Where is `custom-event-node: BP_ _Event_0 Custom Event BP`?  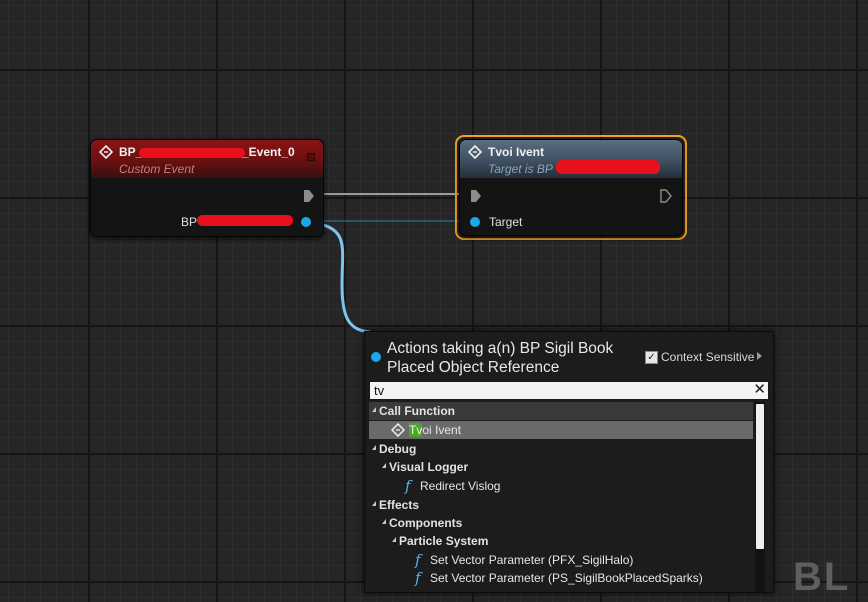 custom-event-node: BP_ _Event_0 Custom Event BP is located at coordinates (207, 188).